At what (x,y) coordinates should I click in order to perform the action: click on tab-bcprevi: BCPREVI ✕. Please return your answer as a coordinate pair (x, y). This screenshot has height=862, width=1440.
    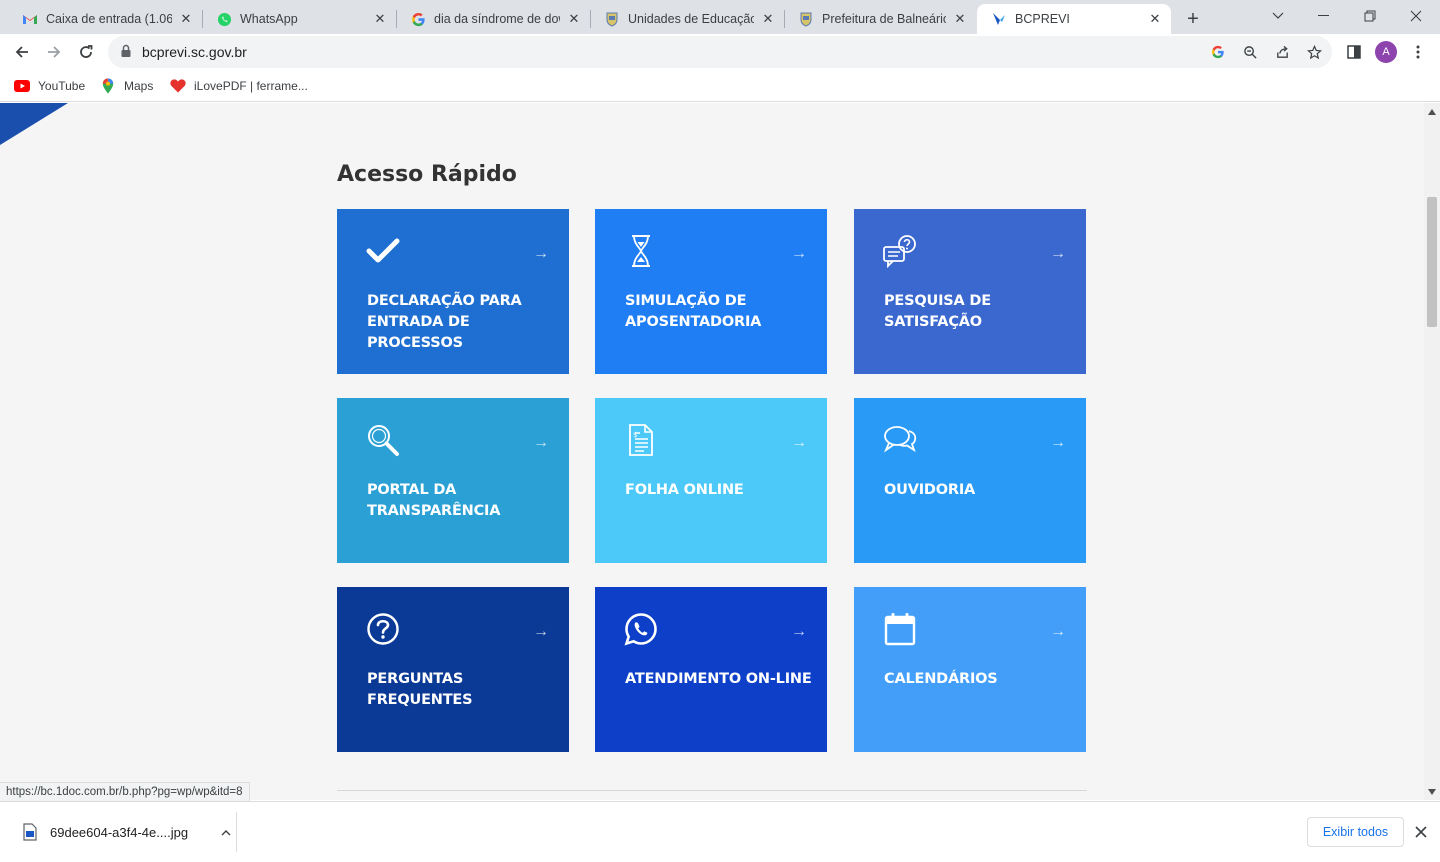
    Looking at the image, I should click on (1074, 19).